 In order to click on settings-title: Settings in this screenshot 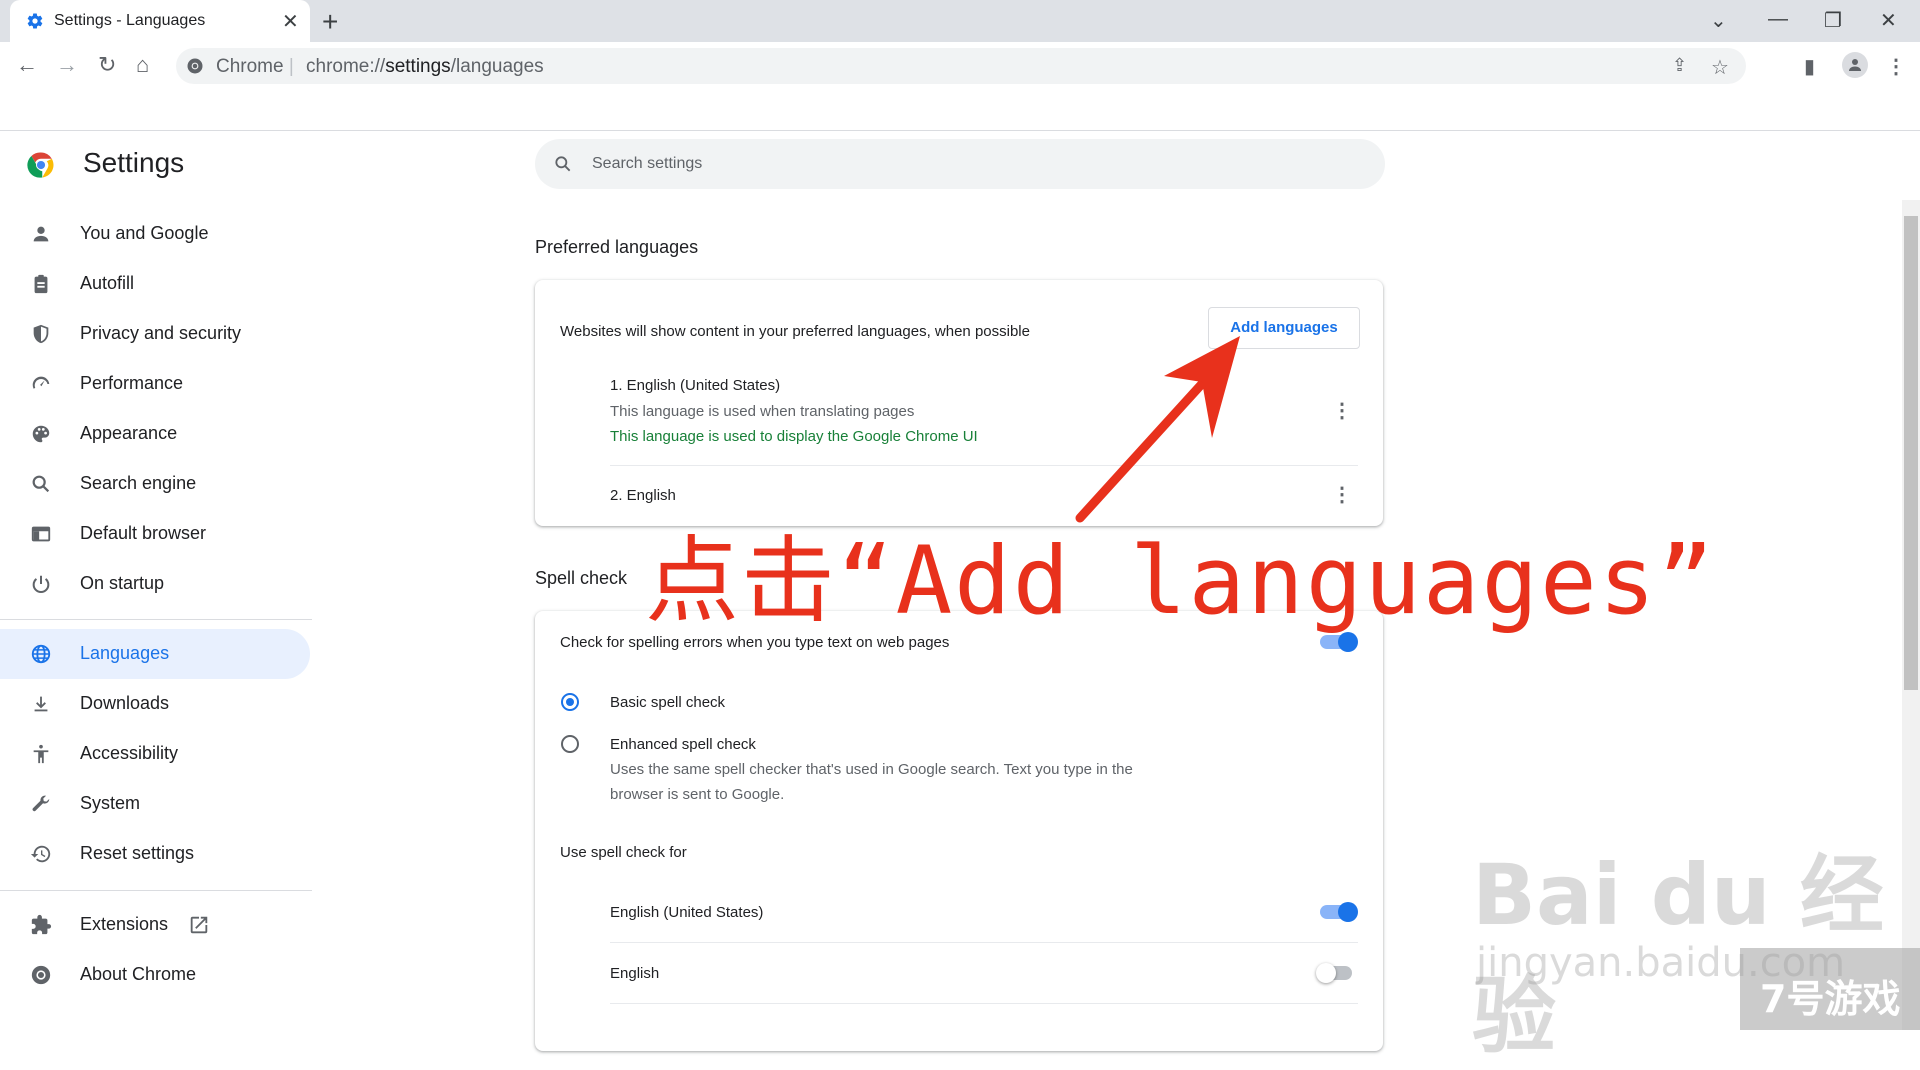, I will do `click(134, 162)`.